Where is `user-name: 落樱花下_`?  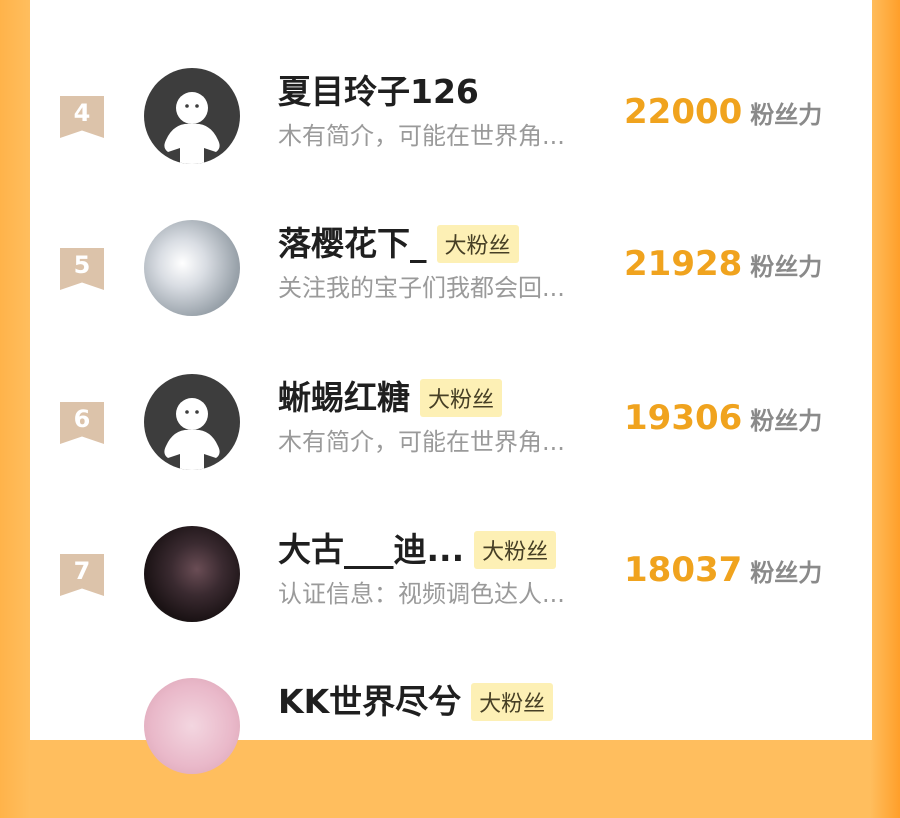 user-name: 落樱花下_ is located at coordinates (352, 244).